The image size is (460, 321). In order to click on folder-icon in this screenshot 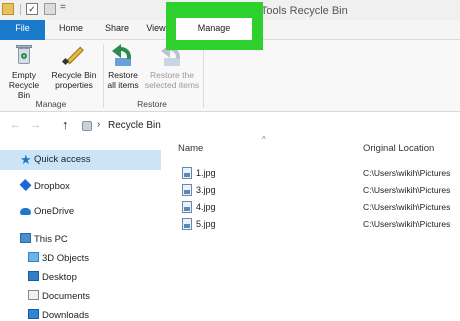, I will do `click(8, 9)`.